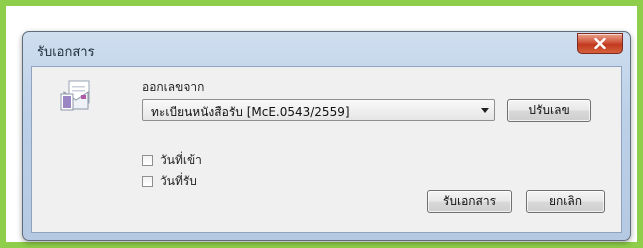  What do you see at coordinates (326, 49) in the screenshot?
I see `title-bar: รับเอกสาร` at bounding box center [326, 49].